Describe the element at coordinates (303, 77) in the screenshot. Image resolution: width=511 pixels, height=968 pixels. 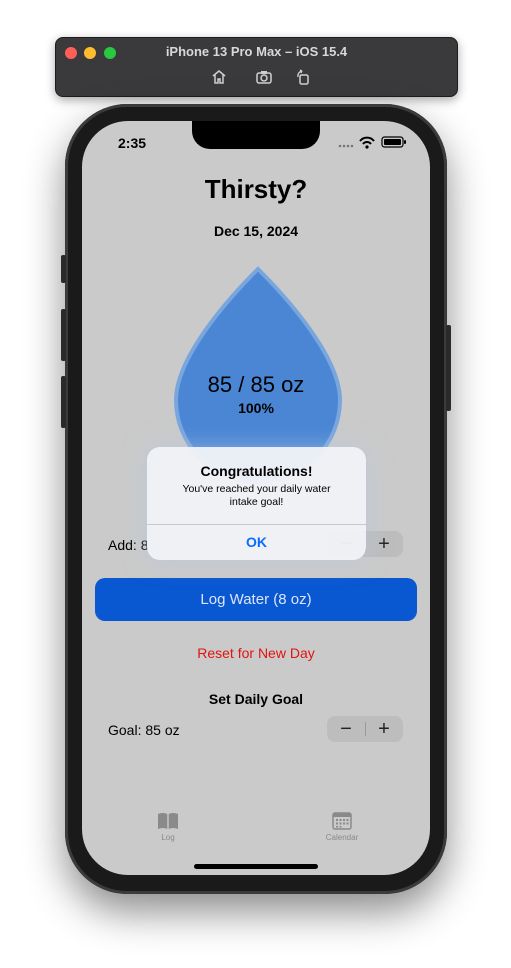
I see `rotate-icon` at that location.